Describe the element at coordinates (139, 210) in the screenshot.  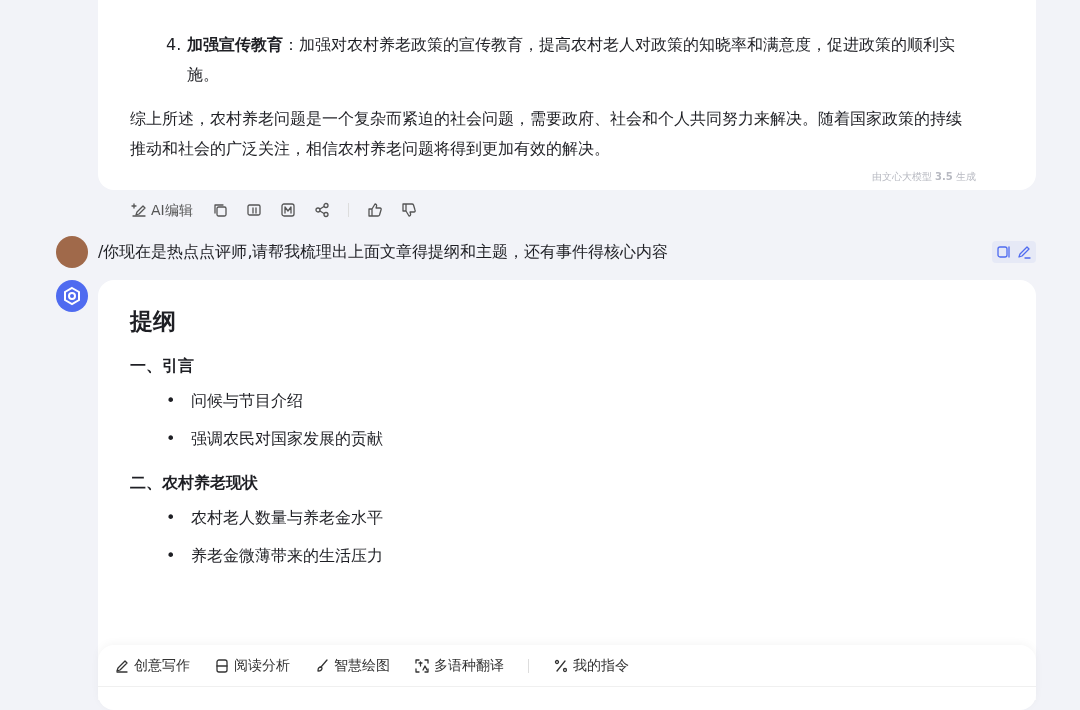
I see `sparkle-pen-icon` at that location.